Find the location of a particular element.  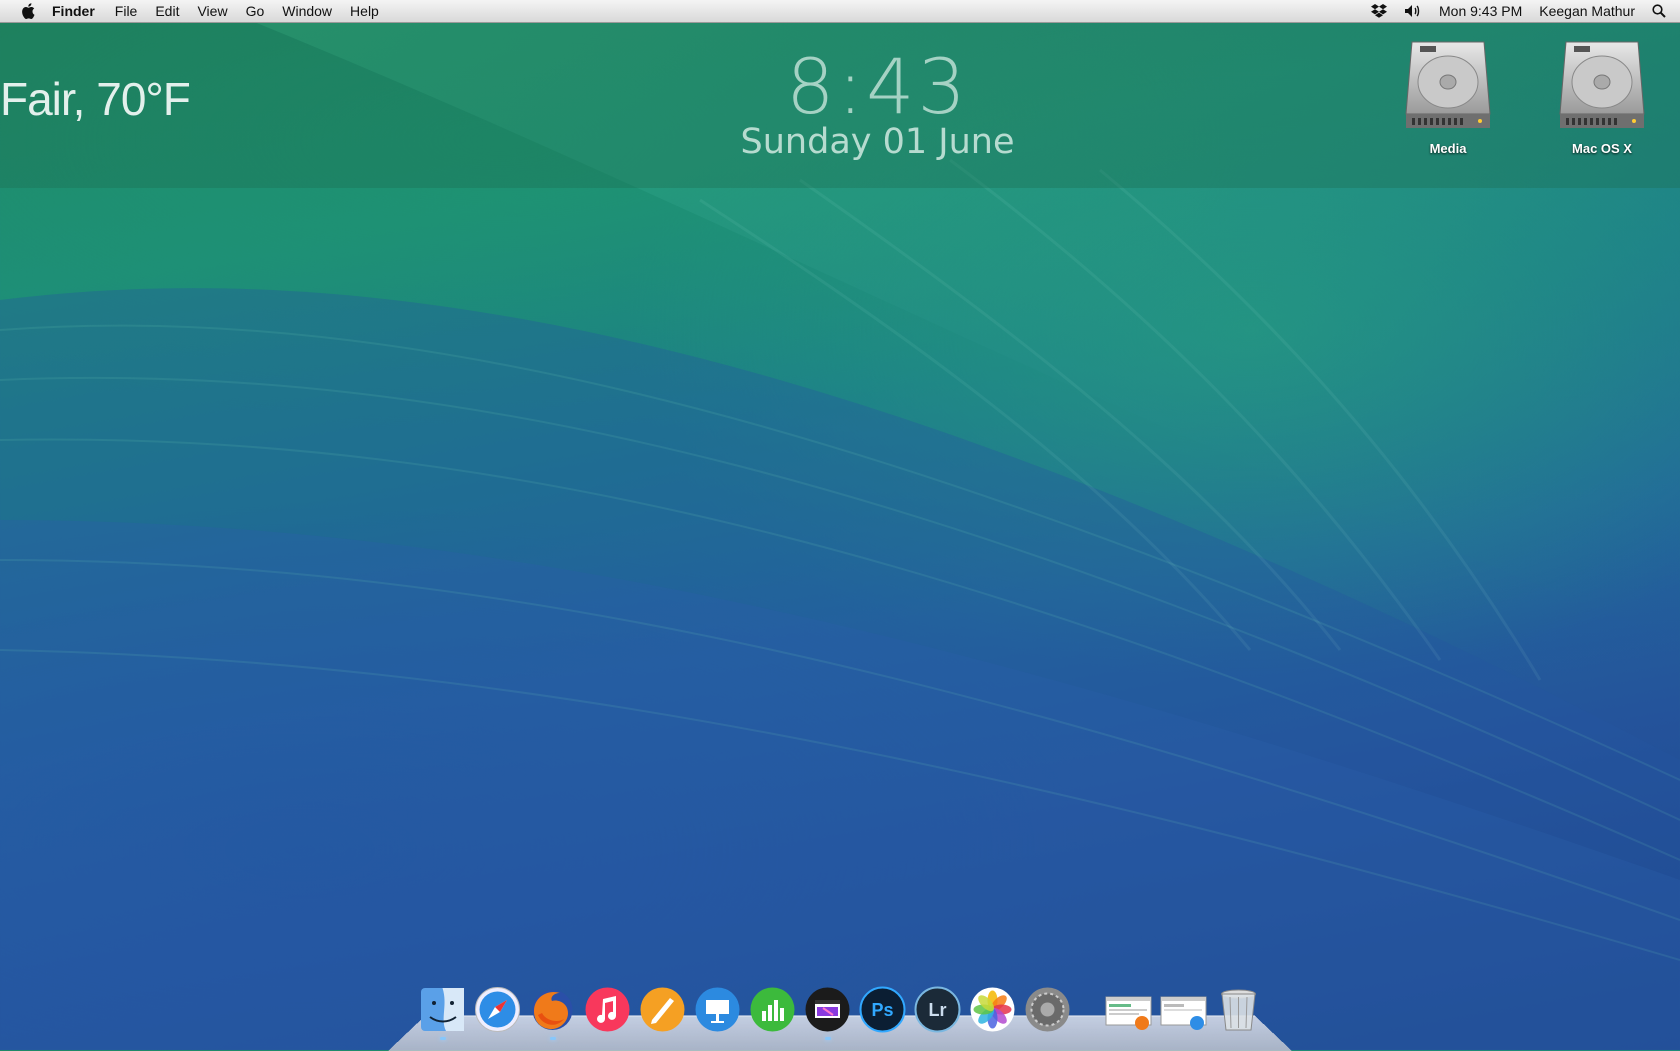

desktop-icon-label: Media is located at coordinates (1448, 148).